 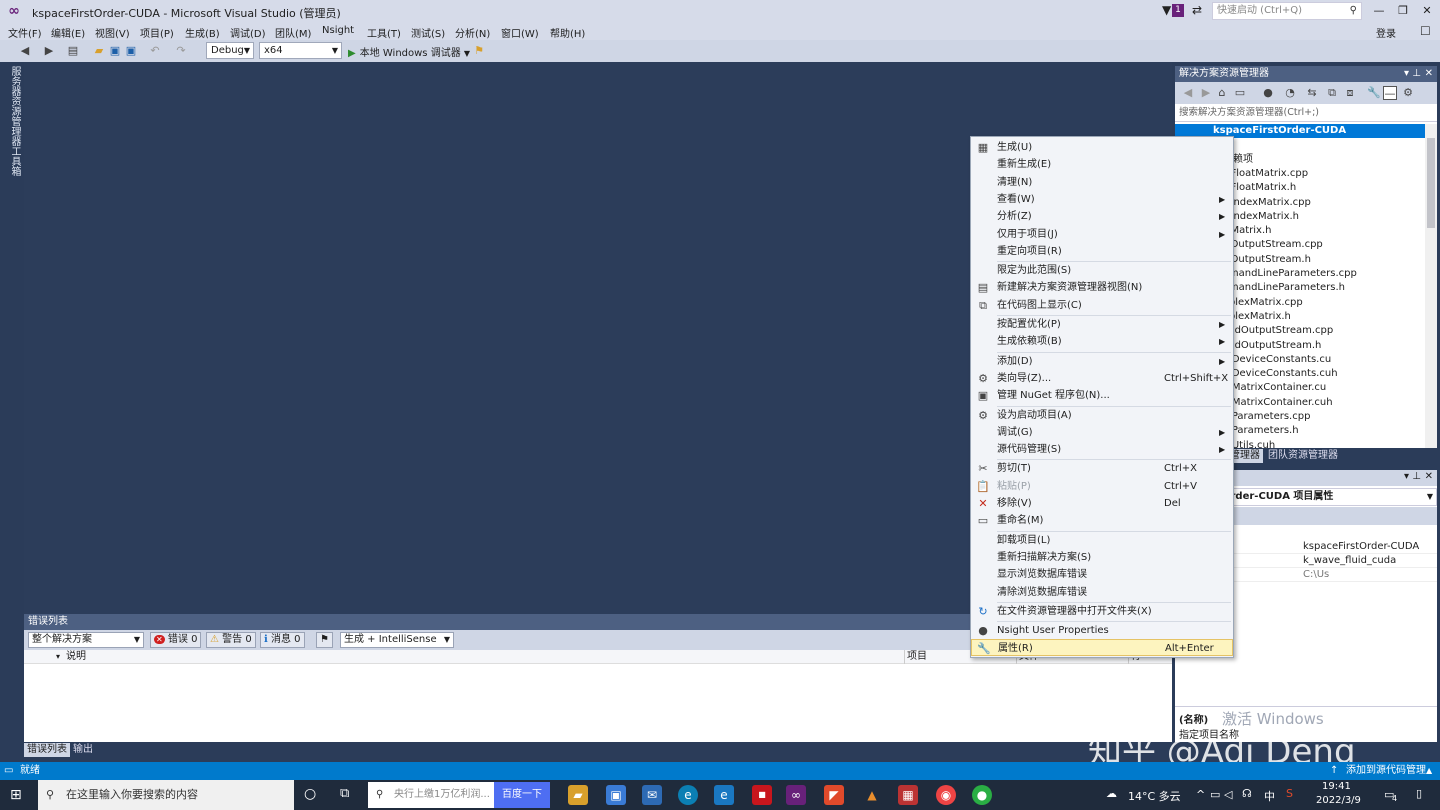 I want to click on quick-launch-input: 快速启动 (Ctrl+Q) ⚲, so click(x=1287, y=11).